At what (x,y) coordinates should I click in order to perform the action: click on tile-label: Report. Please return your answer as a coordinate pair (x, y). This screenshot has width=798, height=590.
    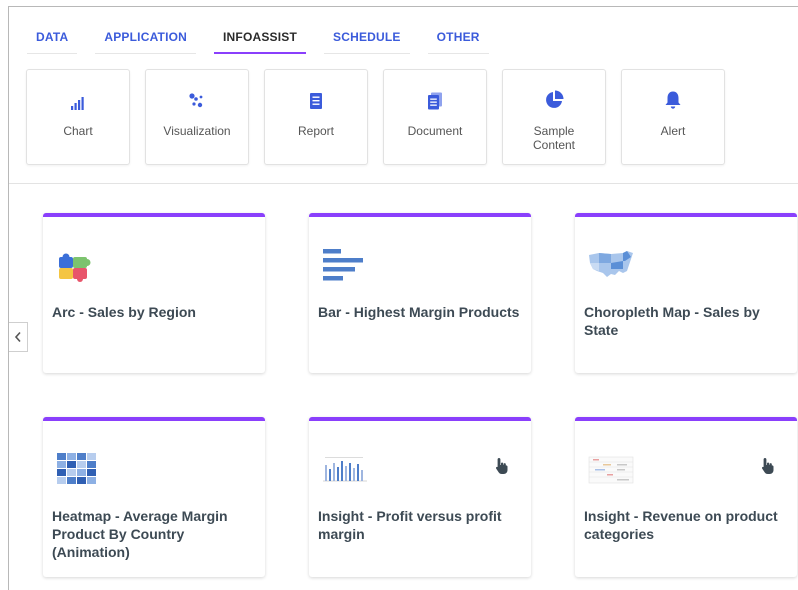
    Looking at the image, I should click on (316, 131).